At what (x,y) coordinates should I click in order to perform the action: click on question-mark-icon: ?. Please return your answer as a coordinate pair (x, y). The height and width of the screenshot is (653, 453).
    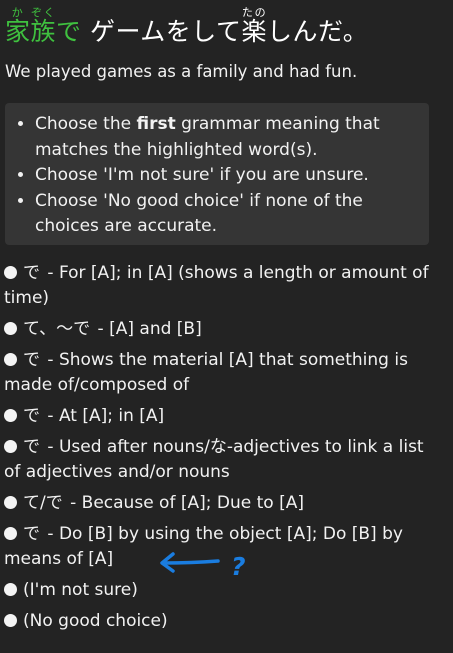
    Looking at the image, I should click on (238, 566).